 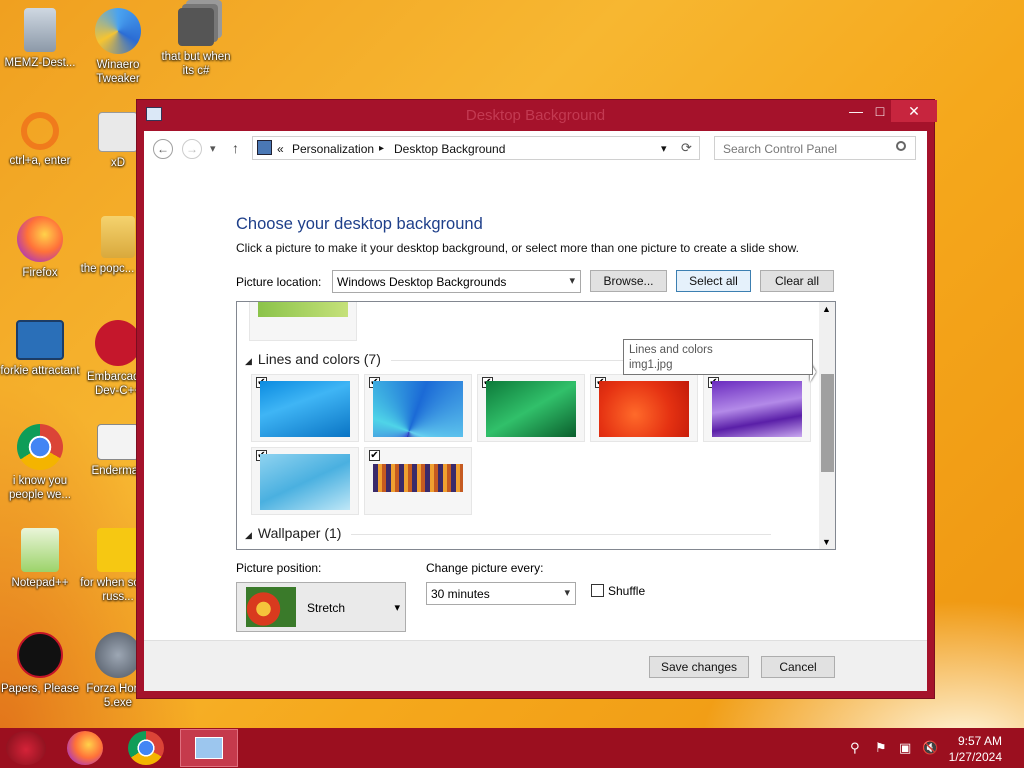 What do you see at coordinates (509, 533) in the screenshot?
I see `group-header-wallpaper: ◢ Wallpaper (1)` at bounding box center [509, 533].